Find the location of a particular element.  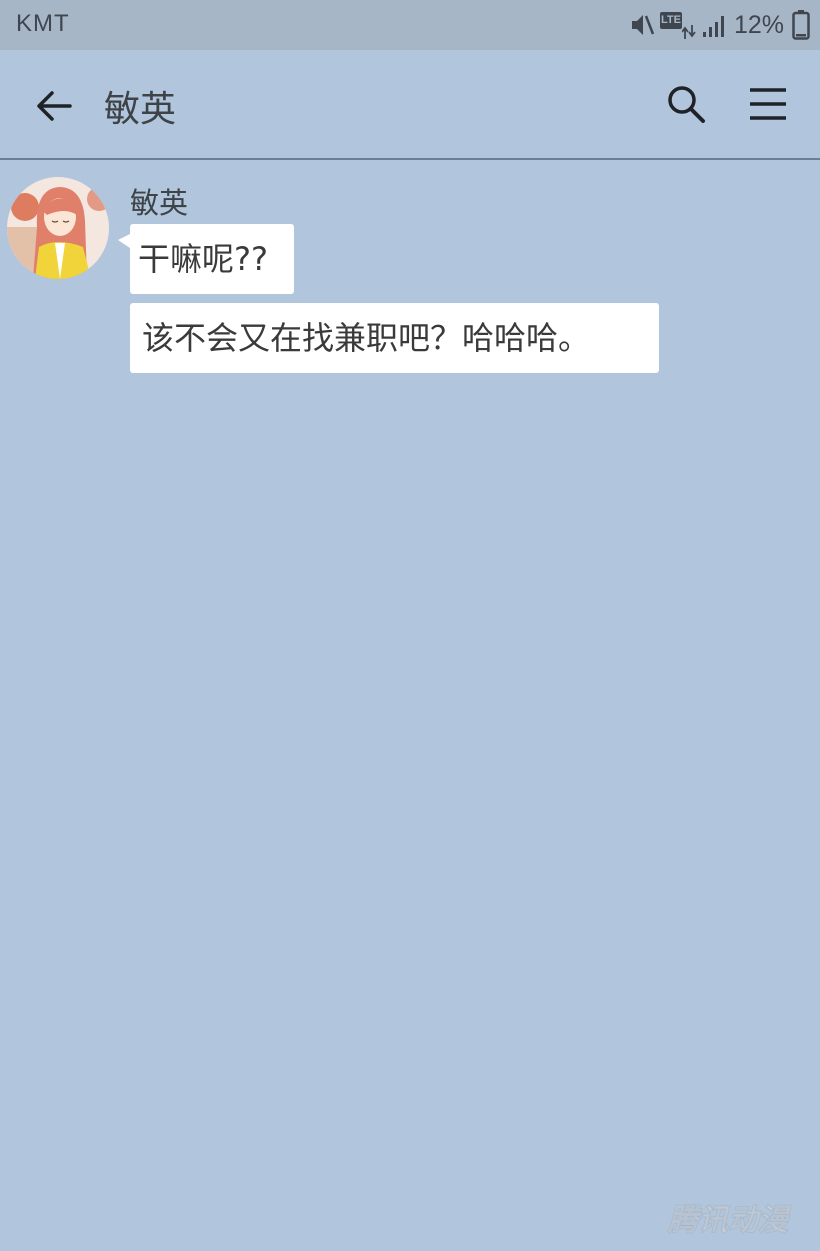

status-bar: KMT LTE 12% is located at coordinates (410, 25).